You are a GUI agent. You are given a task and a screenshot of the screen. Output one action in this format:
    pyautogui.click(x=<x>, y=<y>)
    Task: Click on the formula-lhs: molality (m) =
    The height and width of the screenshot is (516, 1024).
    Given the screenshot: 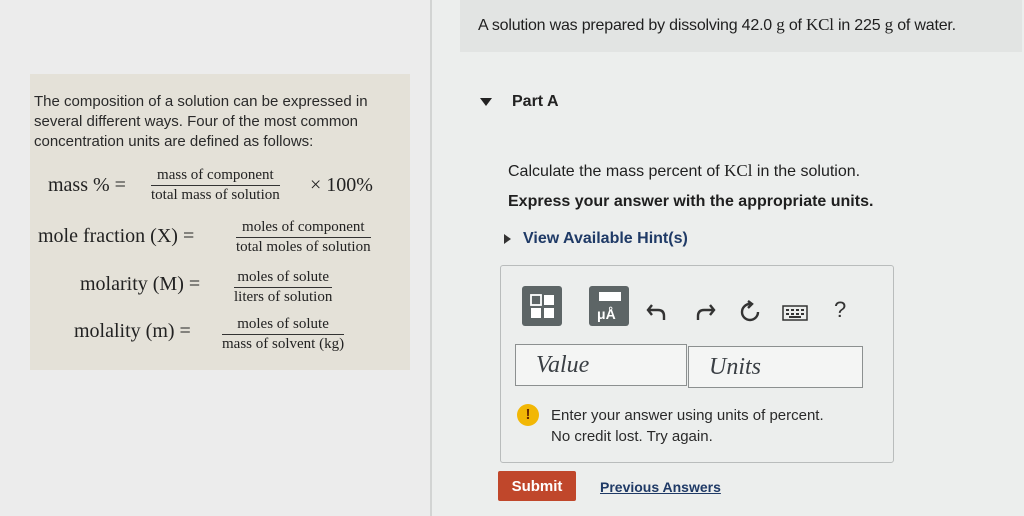 What is the action you would take?
    pyautogui.click(x=132, y=331)
    